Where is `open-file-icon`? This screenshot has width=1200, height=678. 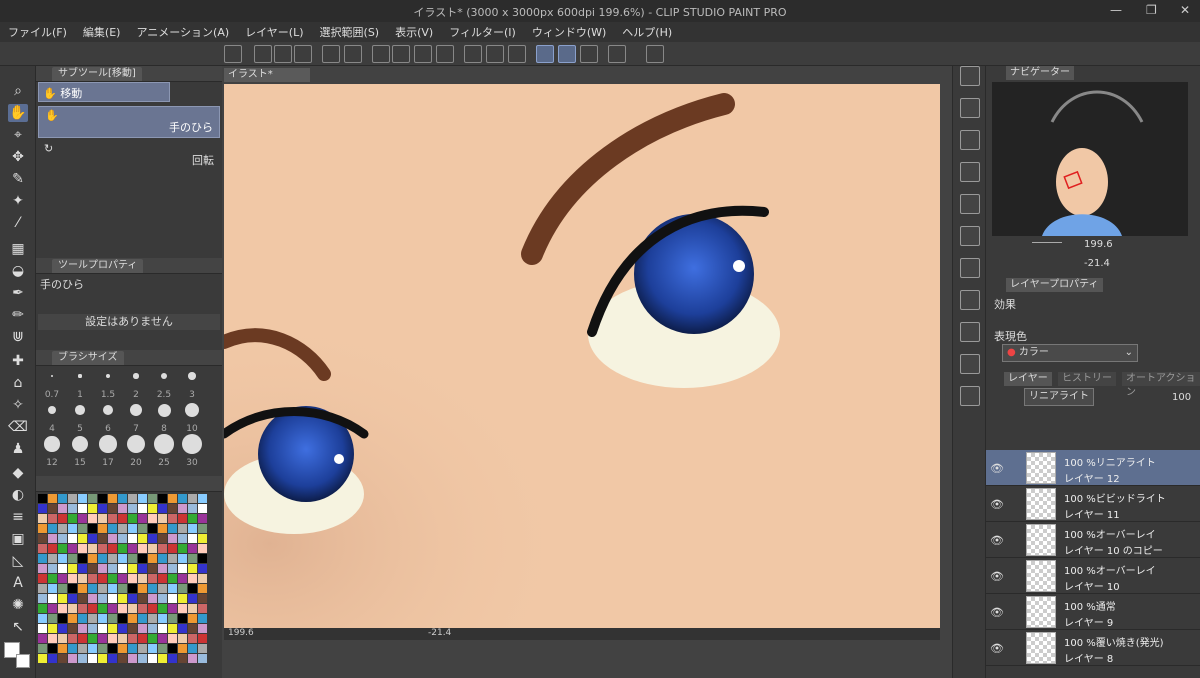
open-file-icon is located at coordinates (283, 54).